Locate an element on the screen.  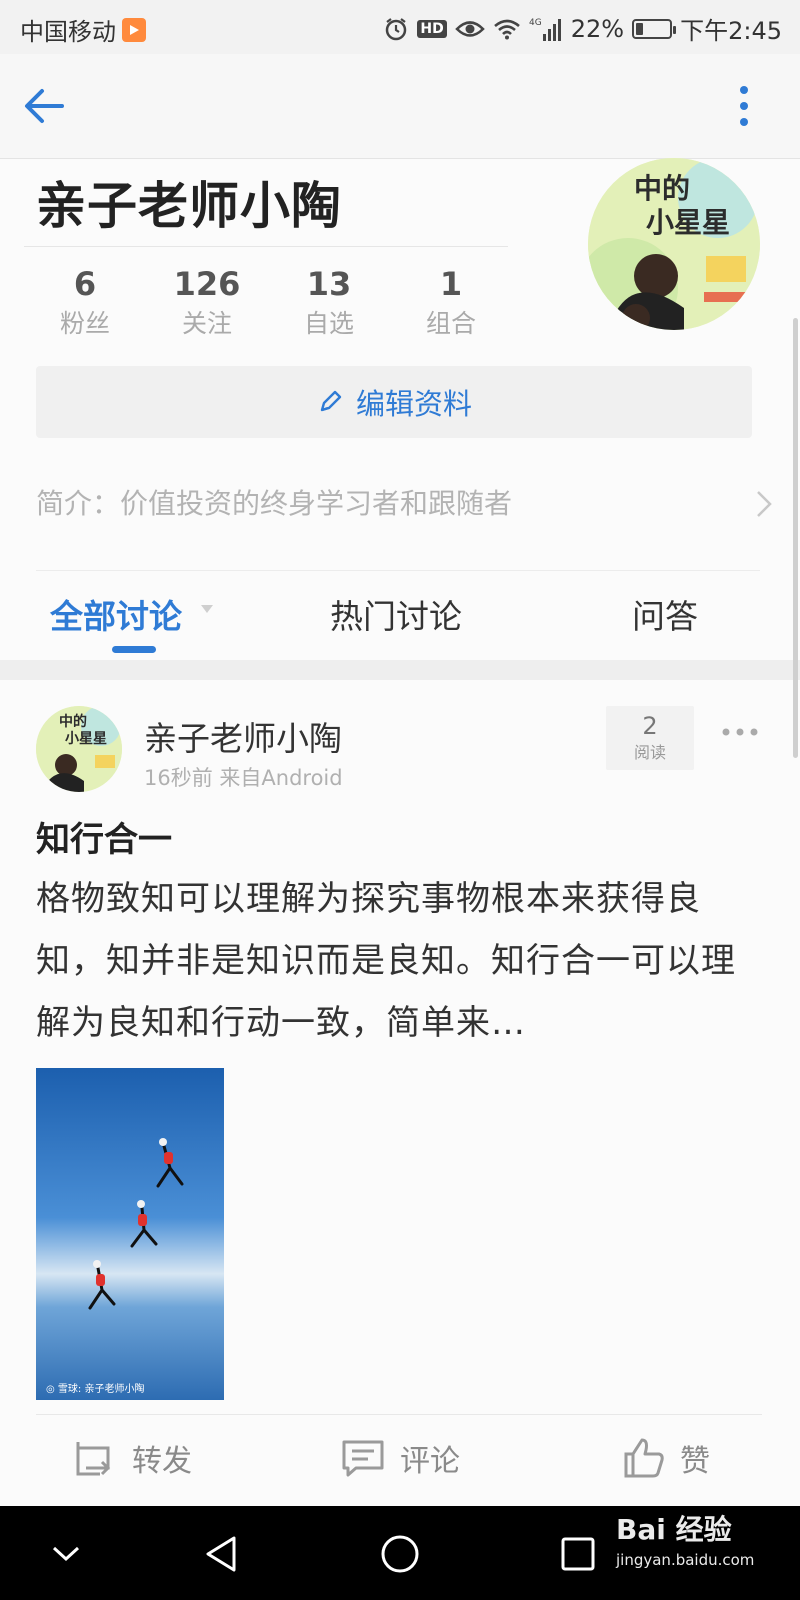
read-count: 2 is located at coordinates (650, 726).